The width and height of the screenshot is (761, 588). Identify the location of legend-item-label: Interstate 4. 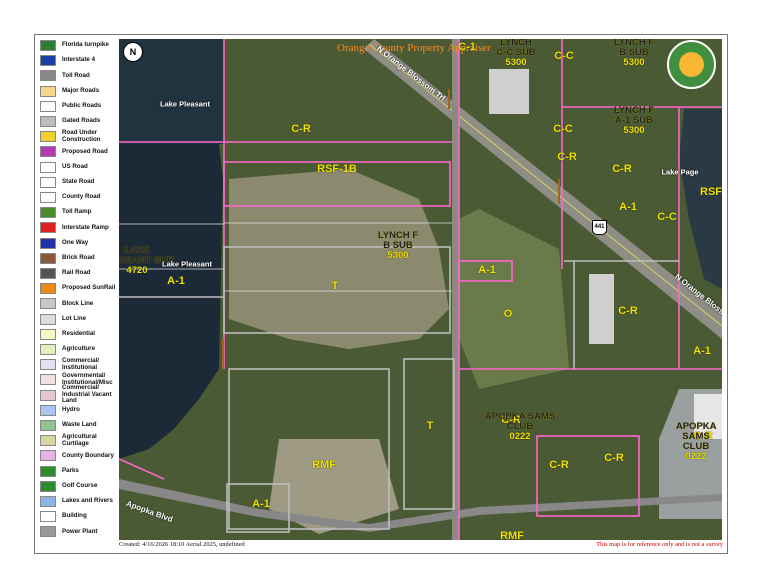
(79, 60).